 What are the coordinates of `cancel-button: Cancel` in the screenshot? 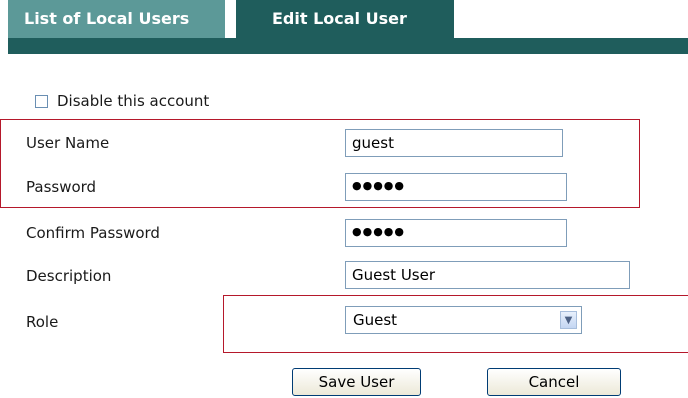 It's located at (554, 382).